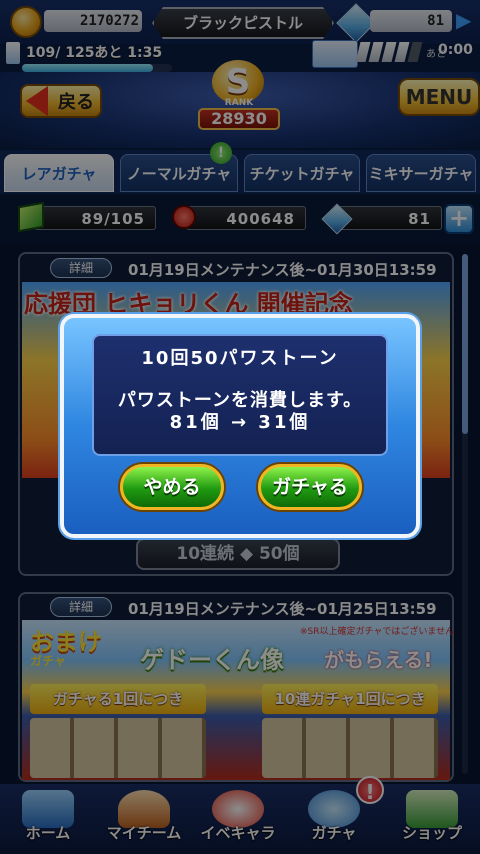  What do you see at coordinates (240, 422) in the screenshot?
I see `dialog-stone-change: 81個 → 31個` at bounding box center [240, 422].